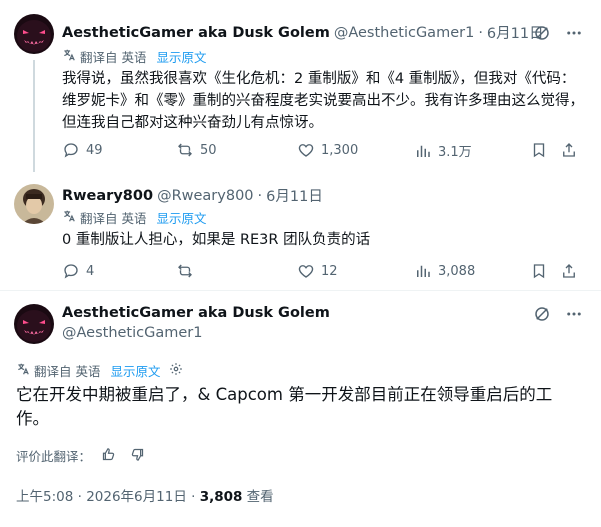 The height and width of the screenshot is (527, 601). I want to click on tweet-actions: 4 12 3,088, so click(322, 273).